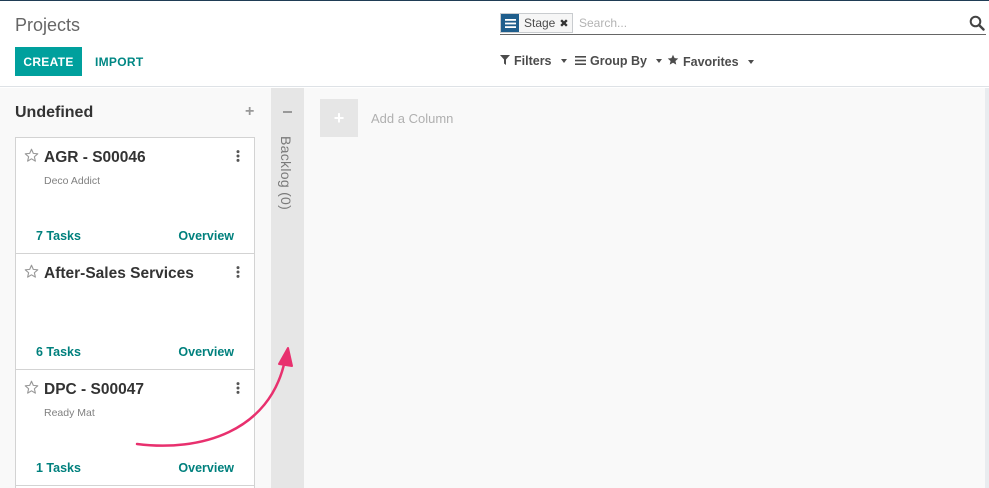 This screenshot has width=989, height=488. I want to click on groupby-label: Group By, so click(618, 61).